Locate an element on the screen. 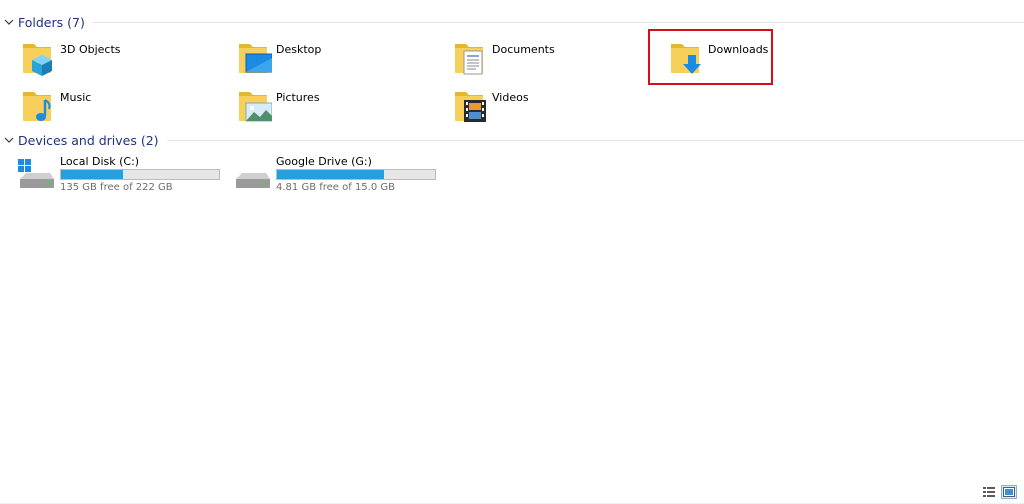 The height and width of the screenshot is (504, 1024). folders-group-title: Folders (7) is located at coordinates (51, 22).